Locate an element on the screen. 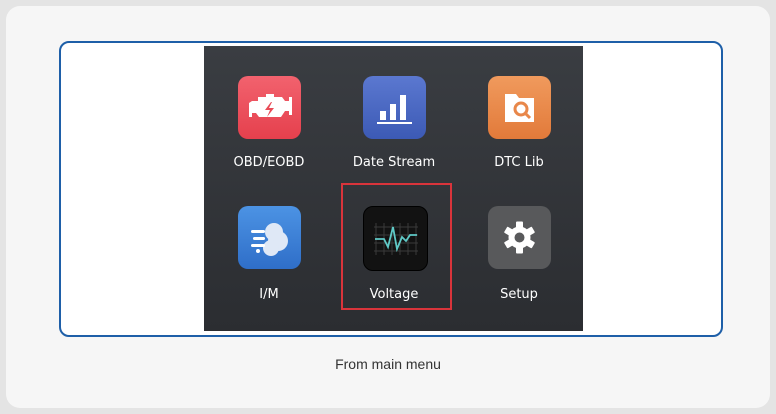 This screenshot has height=414, width=776. menu-item-dtc-lib: DTC Lib is located at coordinates (519, 108).